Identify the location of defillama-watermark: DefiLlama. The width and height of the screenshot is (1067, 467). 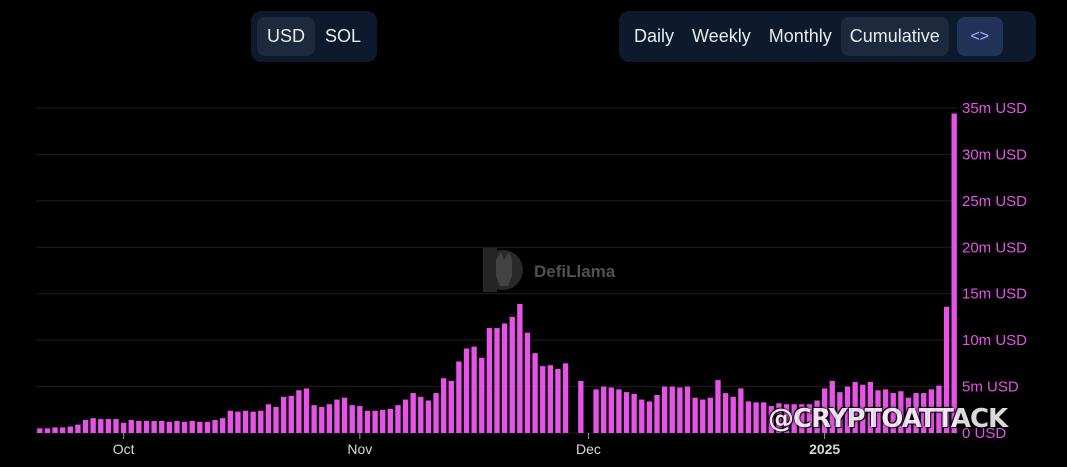
(549, 270).